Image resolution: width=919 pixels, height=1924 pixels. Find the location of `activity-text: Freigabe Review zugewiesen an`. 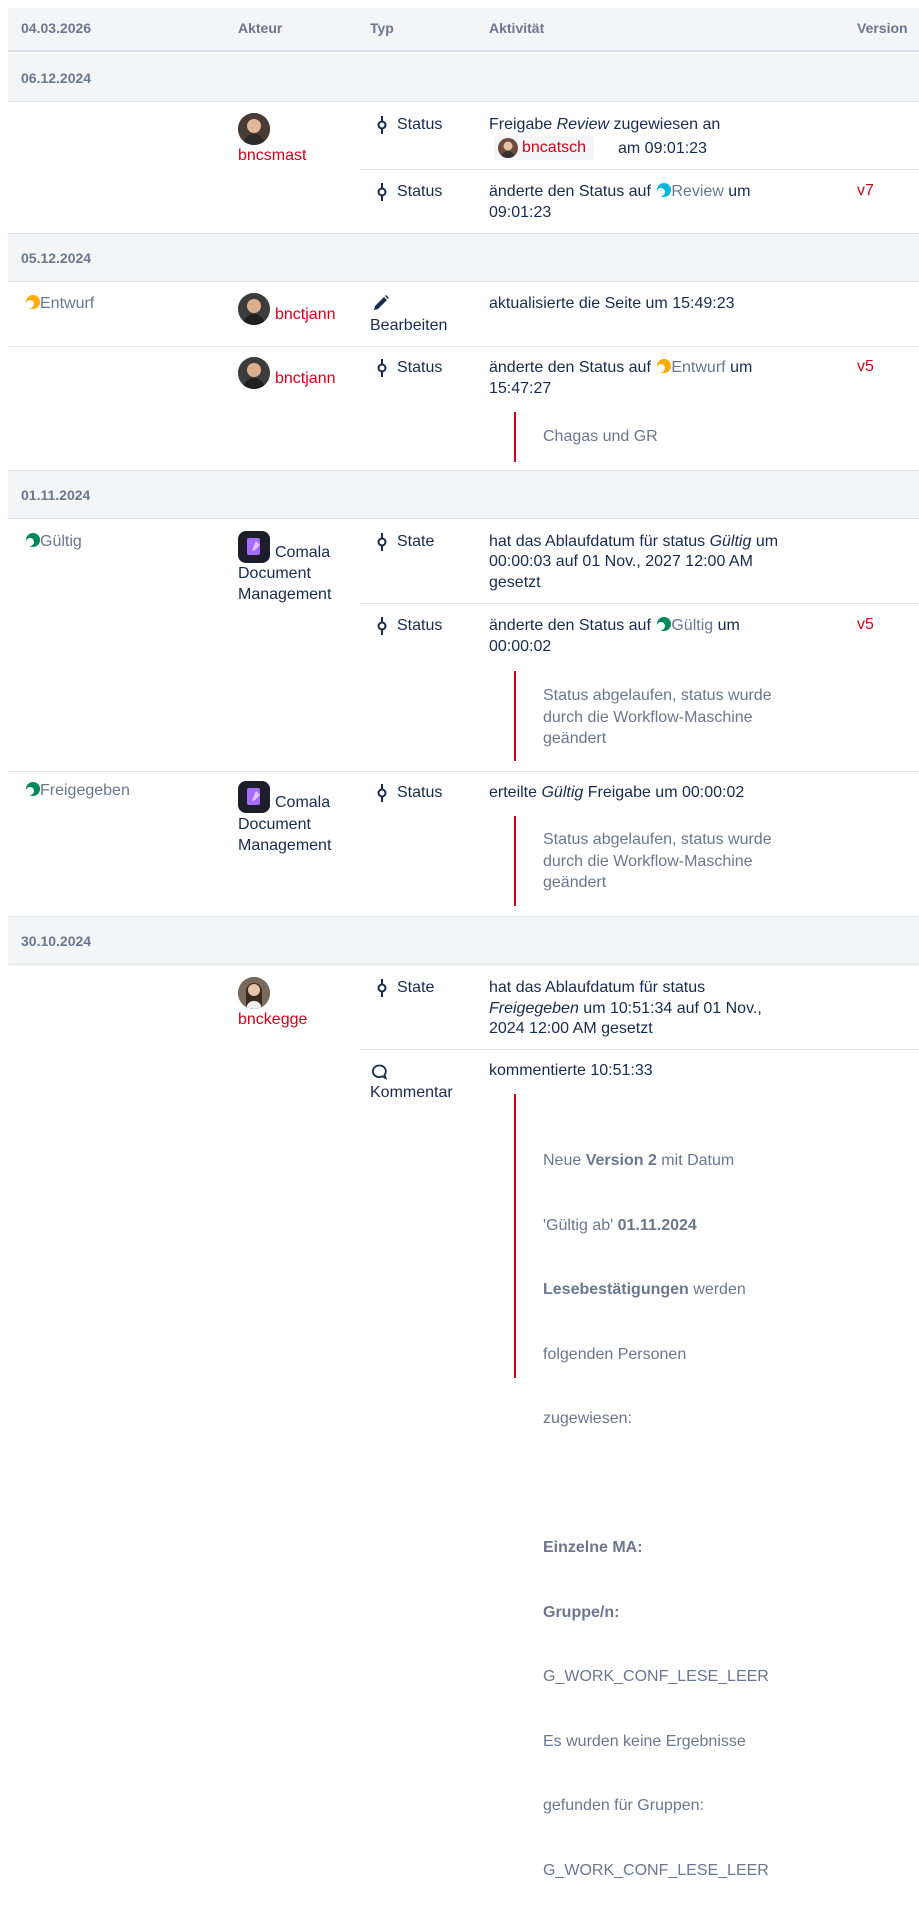

activity-text: Freigabe Review zugewiesen an is located at coordinates (605, 124).